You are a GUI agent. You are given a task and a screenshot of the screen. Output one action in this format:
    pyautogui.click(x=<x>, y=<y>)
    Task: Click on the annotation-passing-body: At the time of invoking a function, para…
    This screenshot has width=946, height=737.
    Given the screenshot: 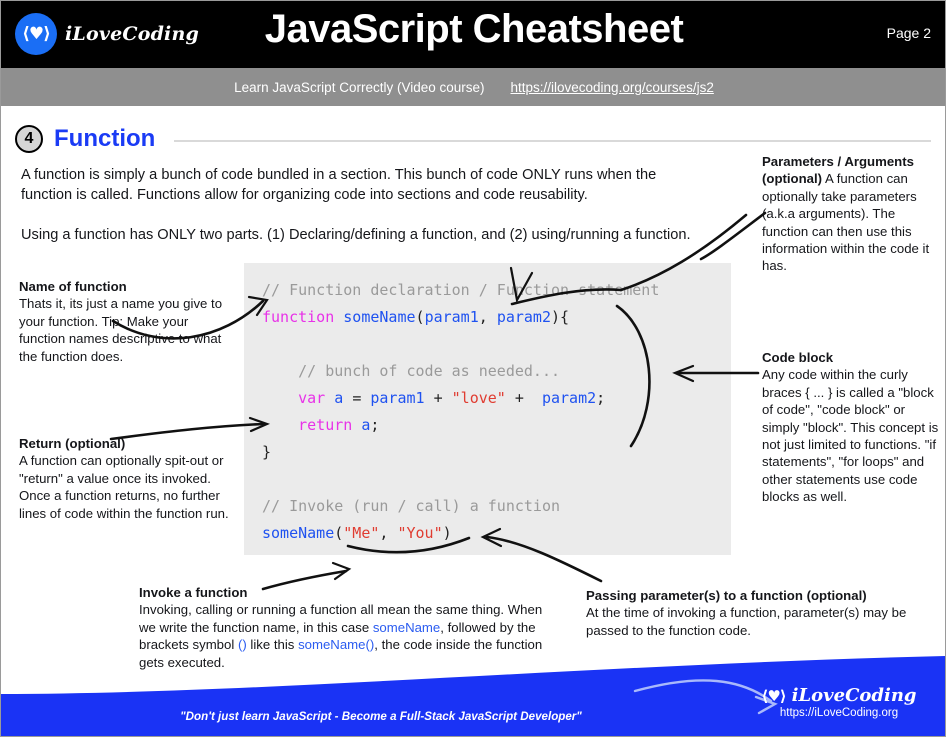 What is the action you would take?
    pyautogui.click(x=746, y=621)
    